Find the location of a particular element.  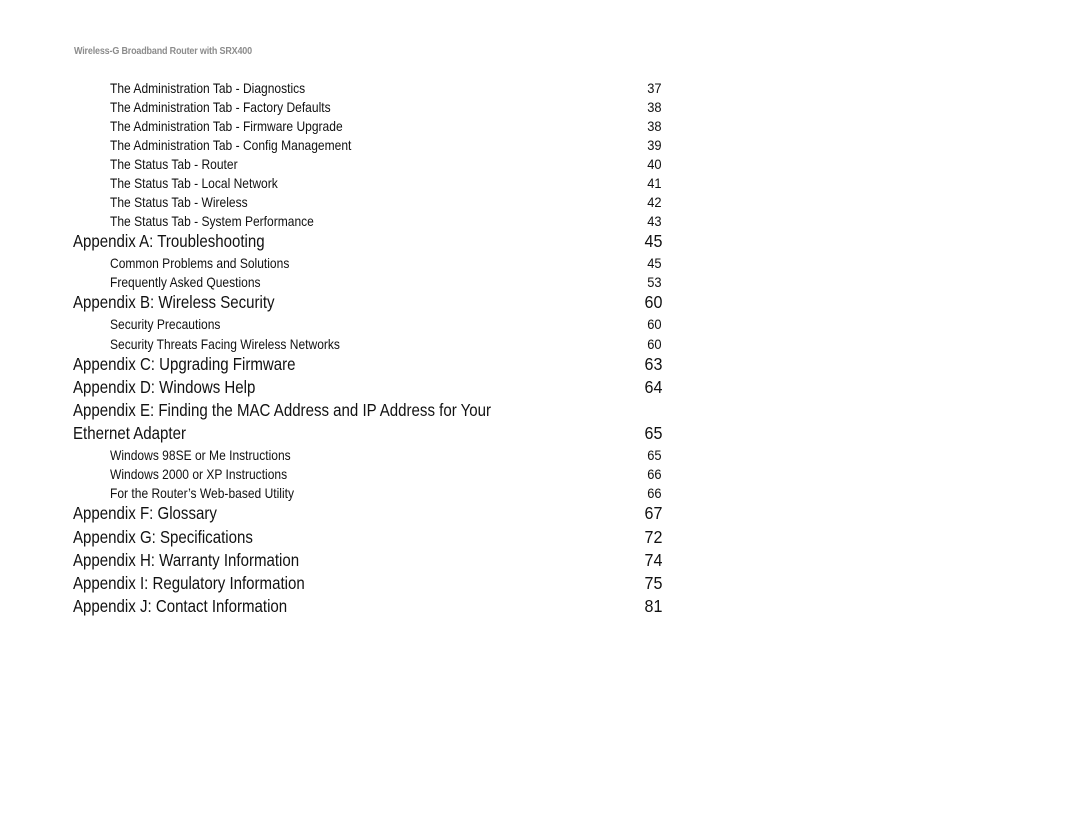

toc-entry-title: Frequently Asked Questions is located at coordinates (185, 282).